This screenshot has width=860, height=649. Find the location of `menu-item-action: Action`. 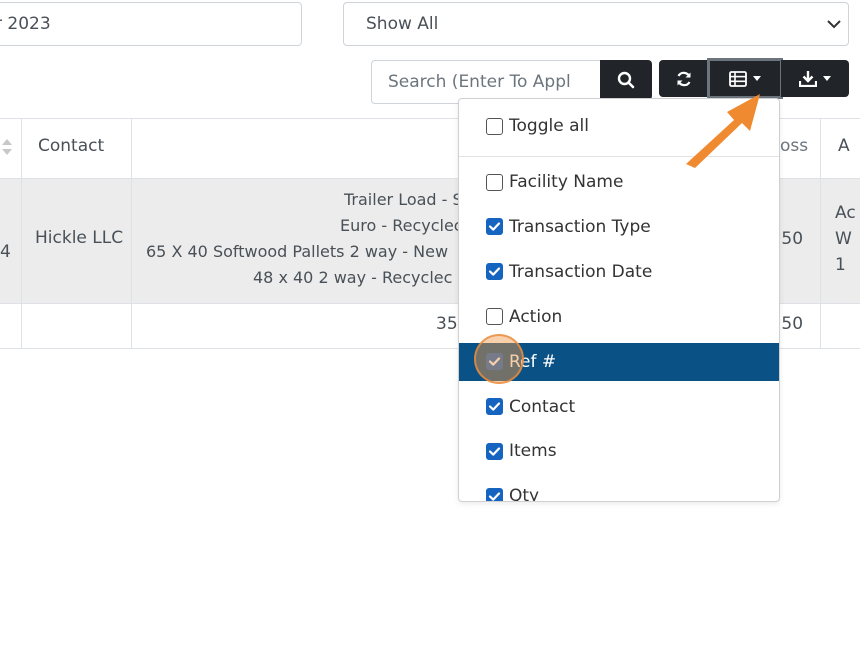

menu-item-action: Action is located at coordinates (619, 317).